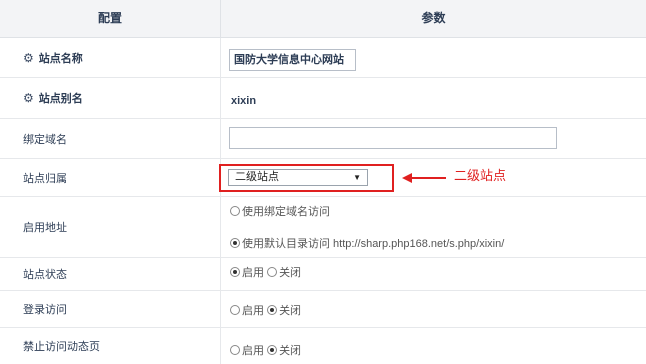  What do you see at coordinates (424, 178) in the screenshot?
I see `arrow-left-icon` at bounding box center [424, 178].